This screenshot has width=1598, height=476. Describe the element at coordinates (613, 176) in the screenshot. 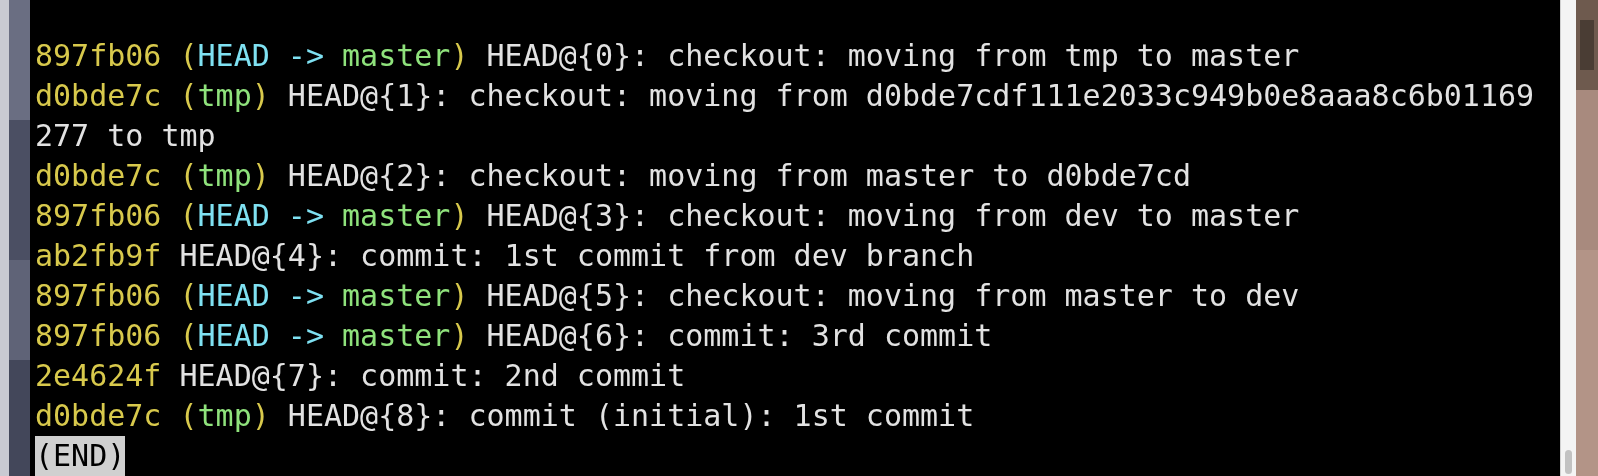

I see `terminal-line: d0bde7c (tmp) HEAD@{2}: checkout: moving from master to d0bde7cd` at that location.